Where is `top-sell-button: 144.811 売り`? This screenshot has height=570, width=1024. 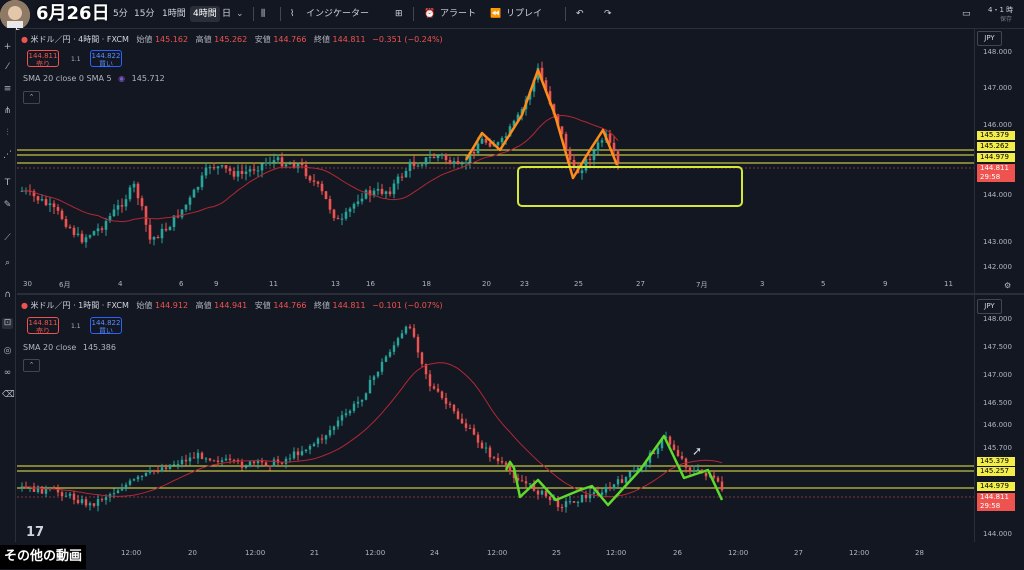
top-sell-button: 144.811 売り is located at coordinates (43, 59).